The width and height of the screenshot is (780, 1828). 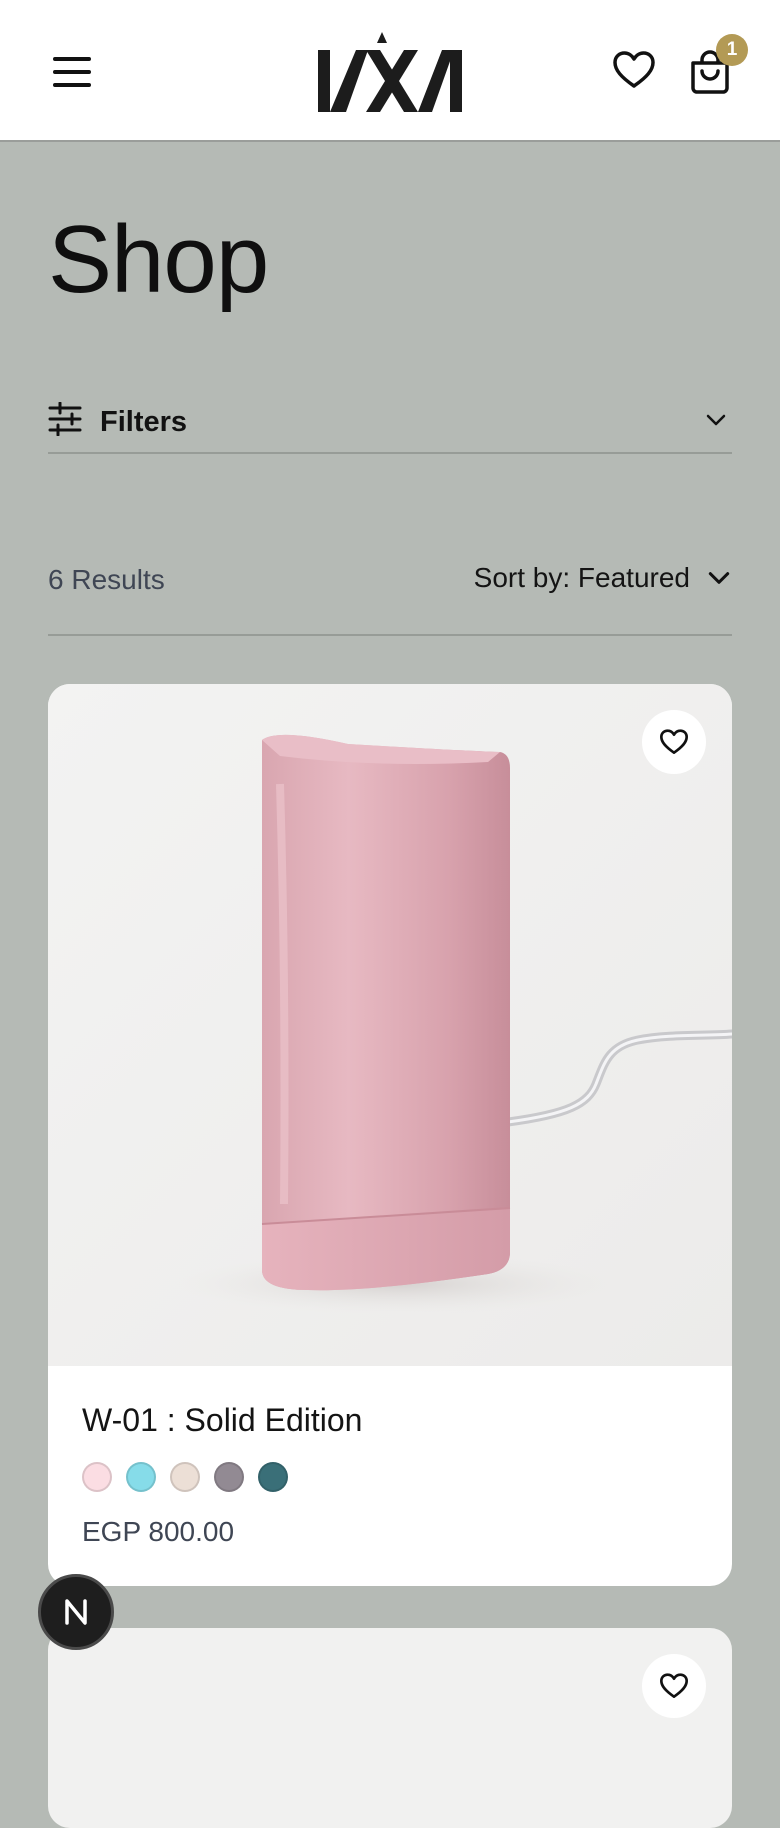 What do you see at coordinates (390, 1728) in the screenshot?
I see `product-card` at bounding box center [390, 1728].